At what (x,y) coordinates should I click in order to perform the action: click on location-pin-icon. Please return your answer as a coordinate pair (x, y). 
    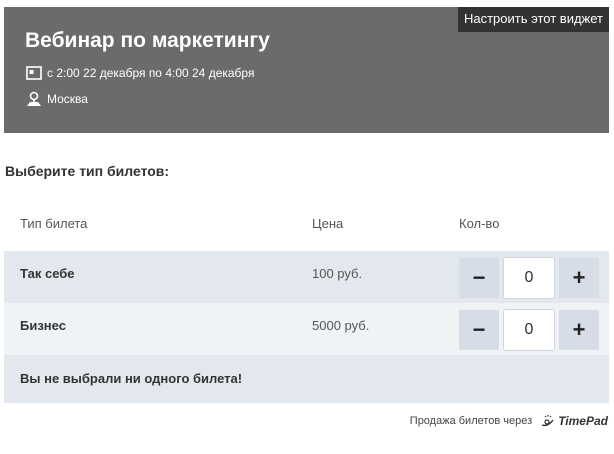
    Looking at the image, I should click on (34, 99).